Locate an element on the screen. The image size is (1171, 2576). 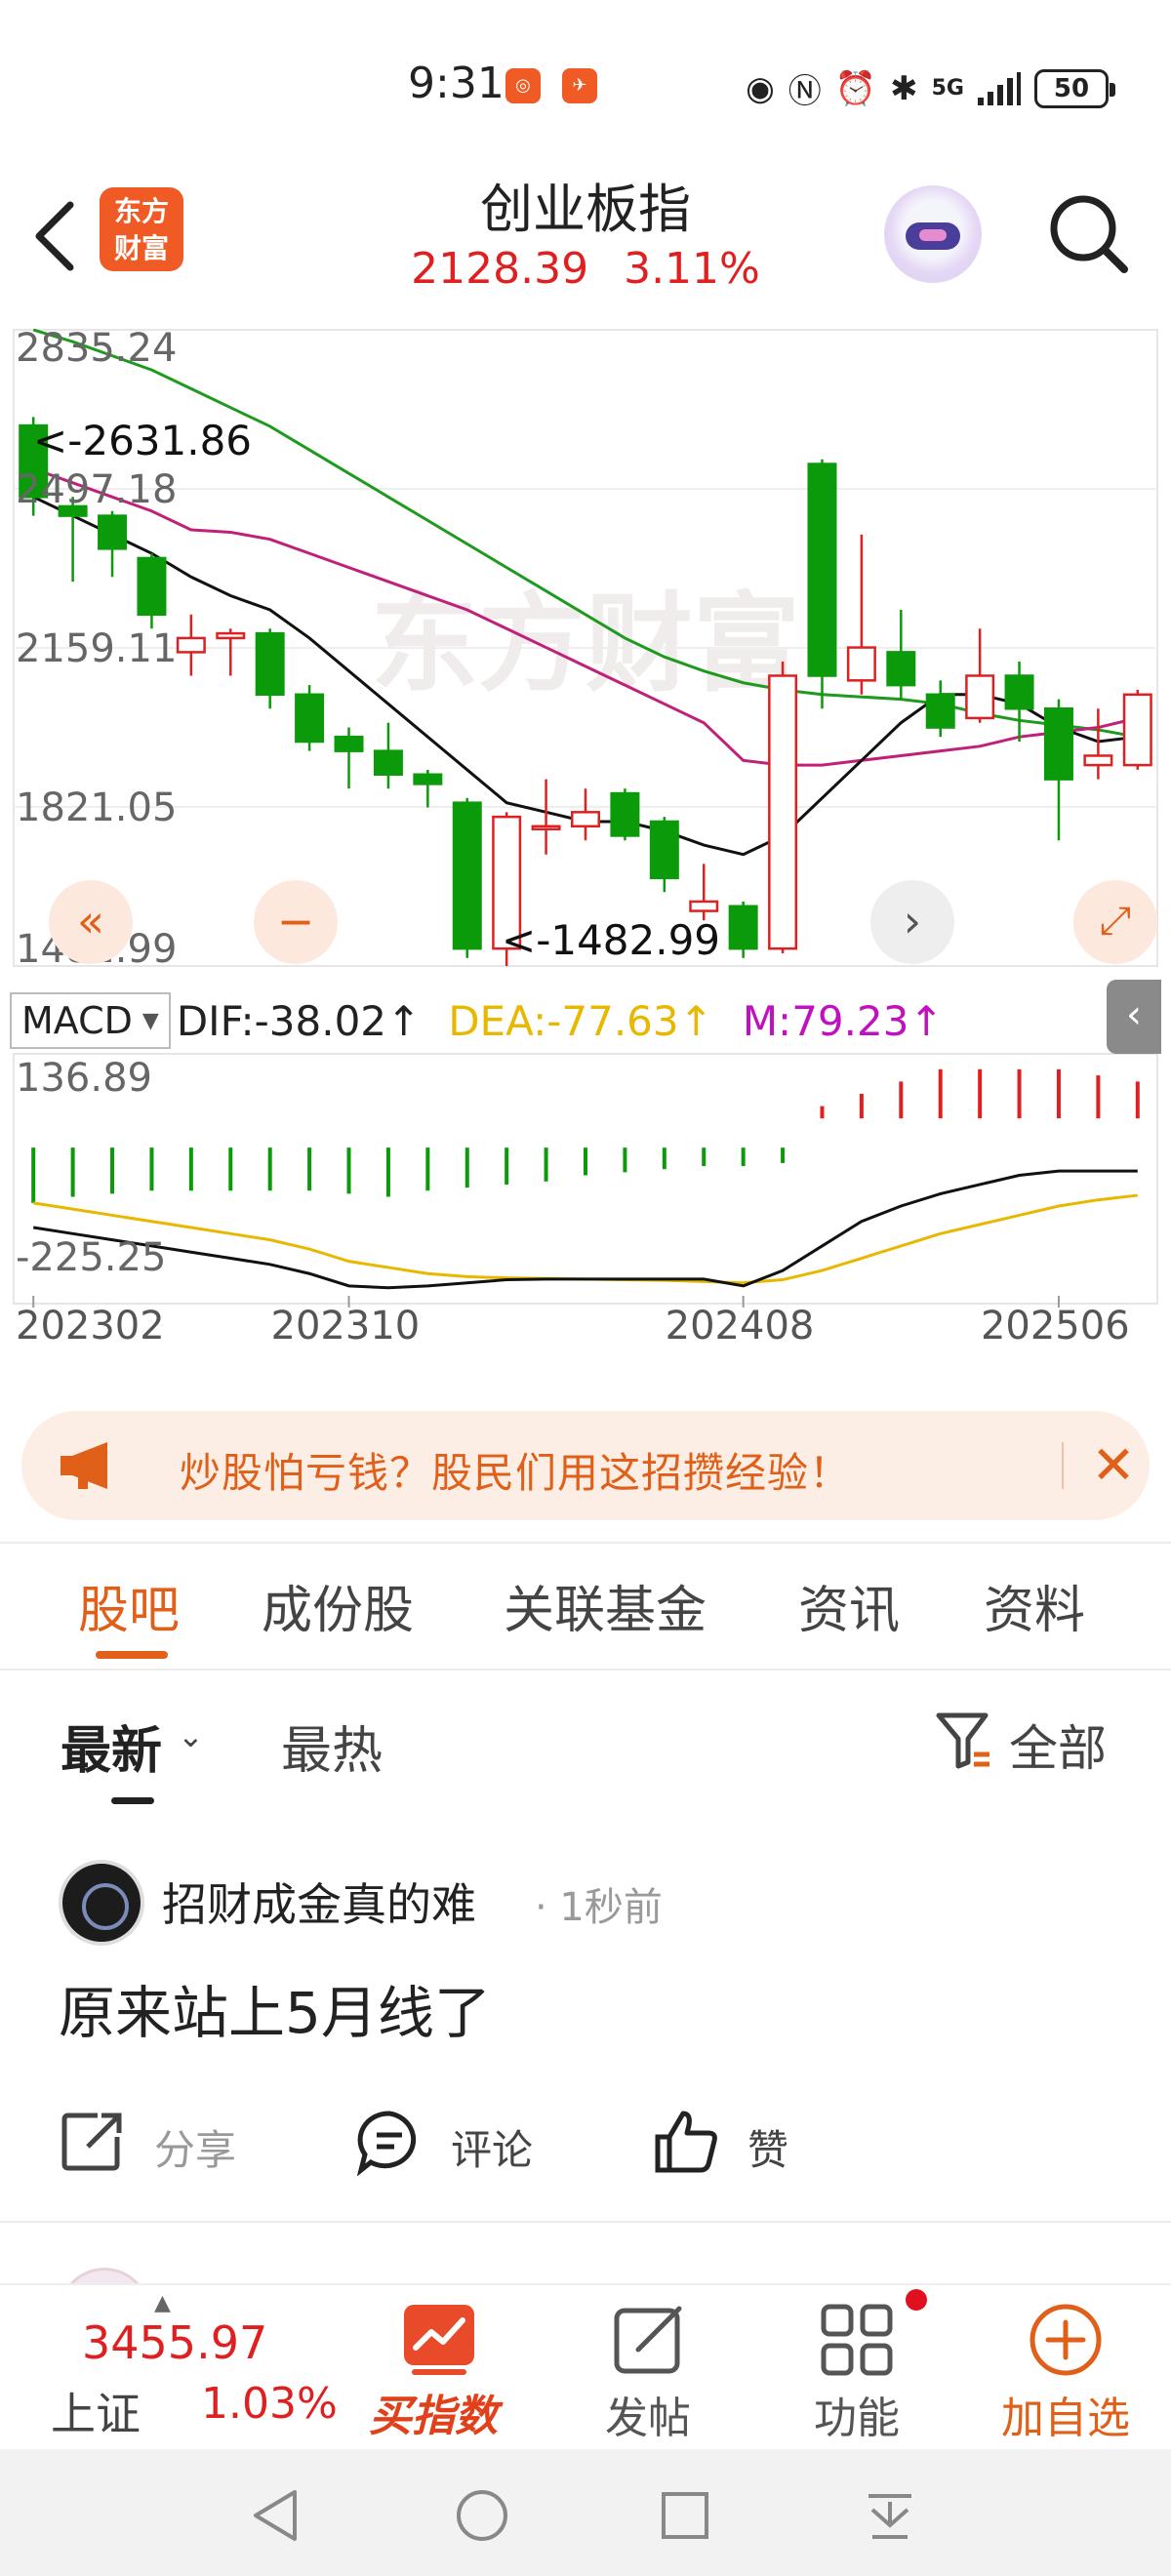
next-icon: › is located at coordinates (912, 922).